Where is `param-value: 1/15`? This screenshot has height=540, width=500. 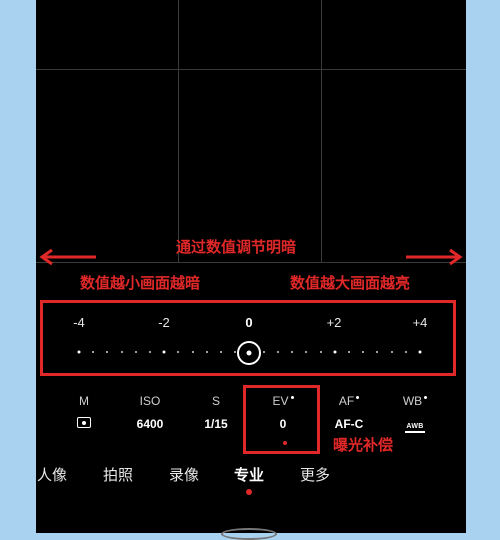 param-value: 1/15 is located at coordinates (216, 424).